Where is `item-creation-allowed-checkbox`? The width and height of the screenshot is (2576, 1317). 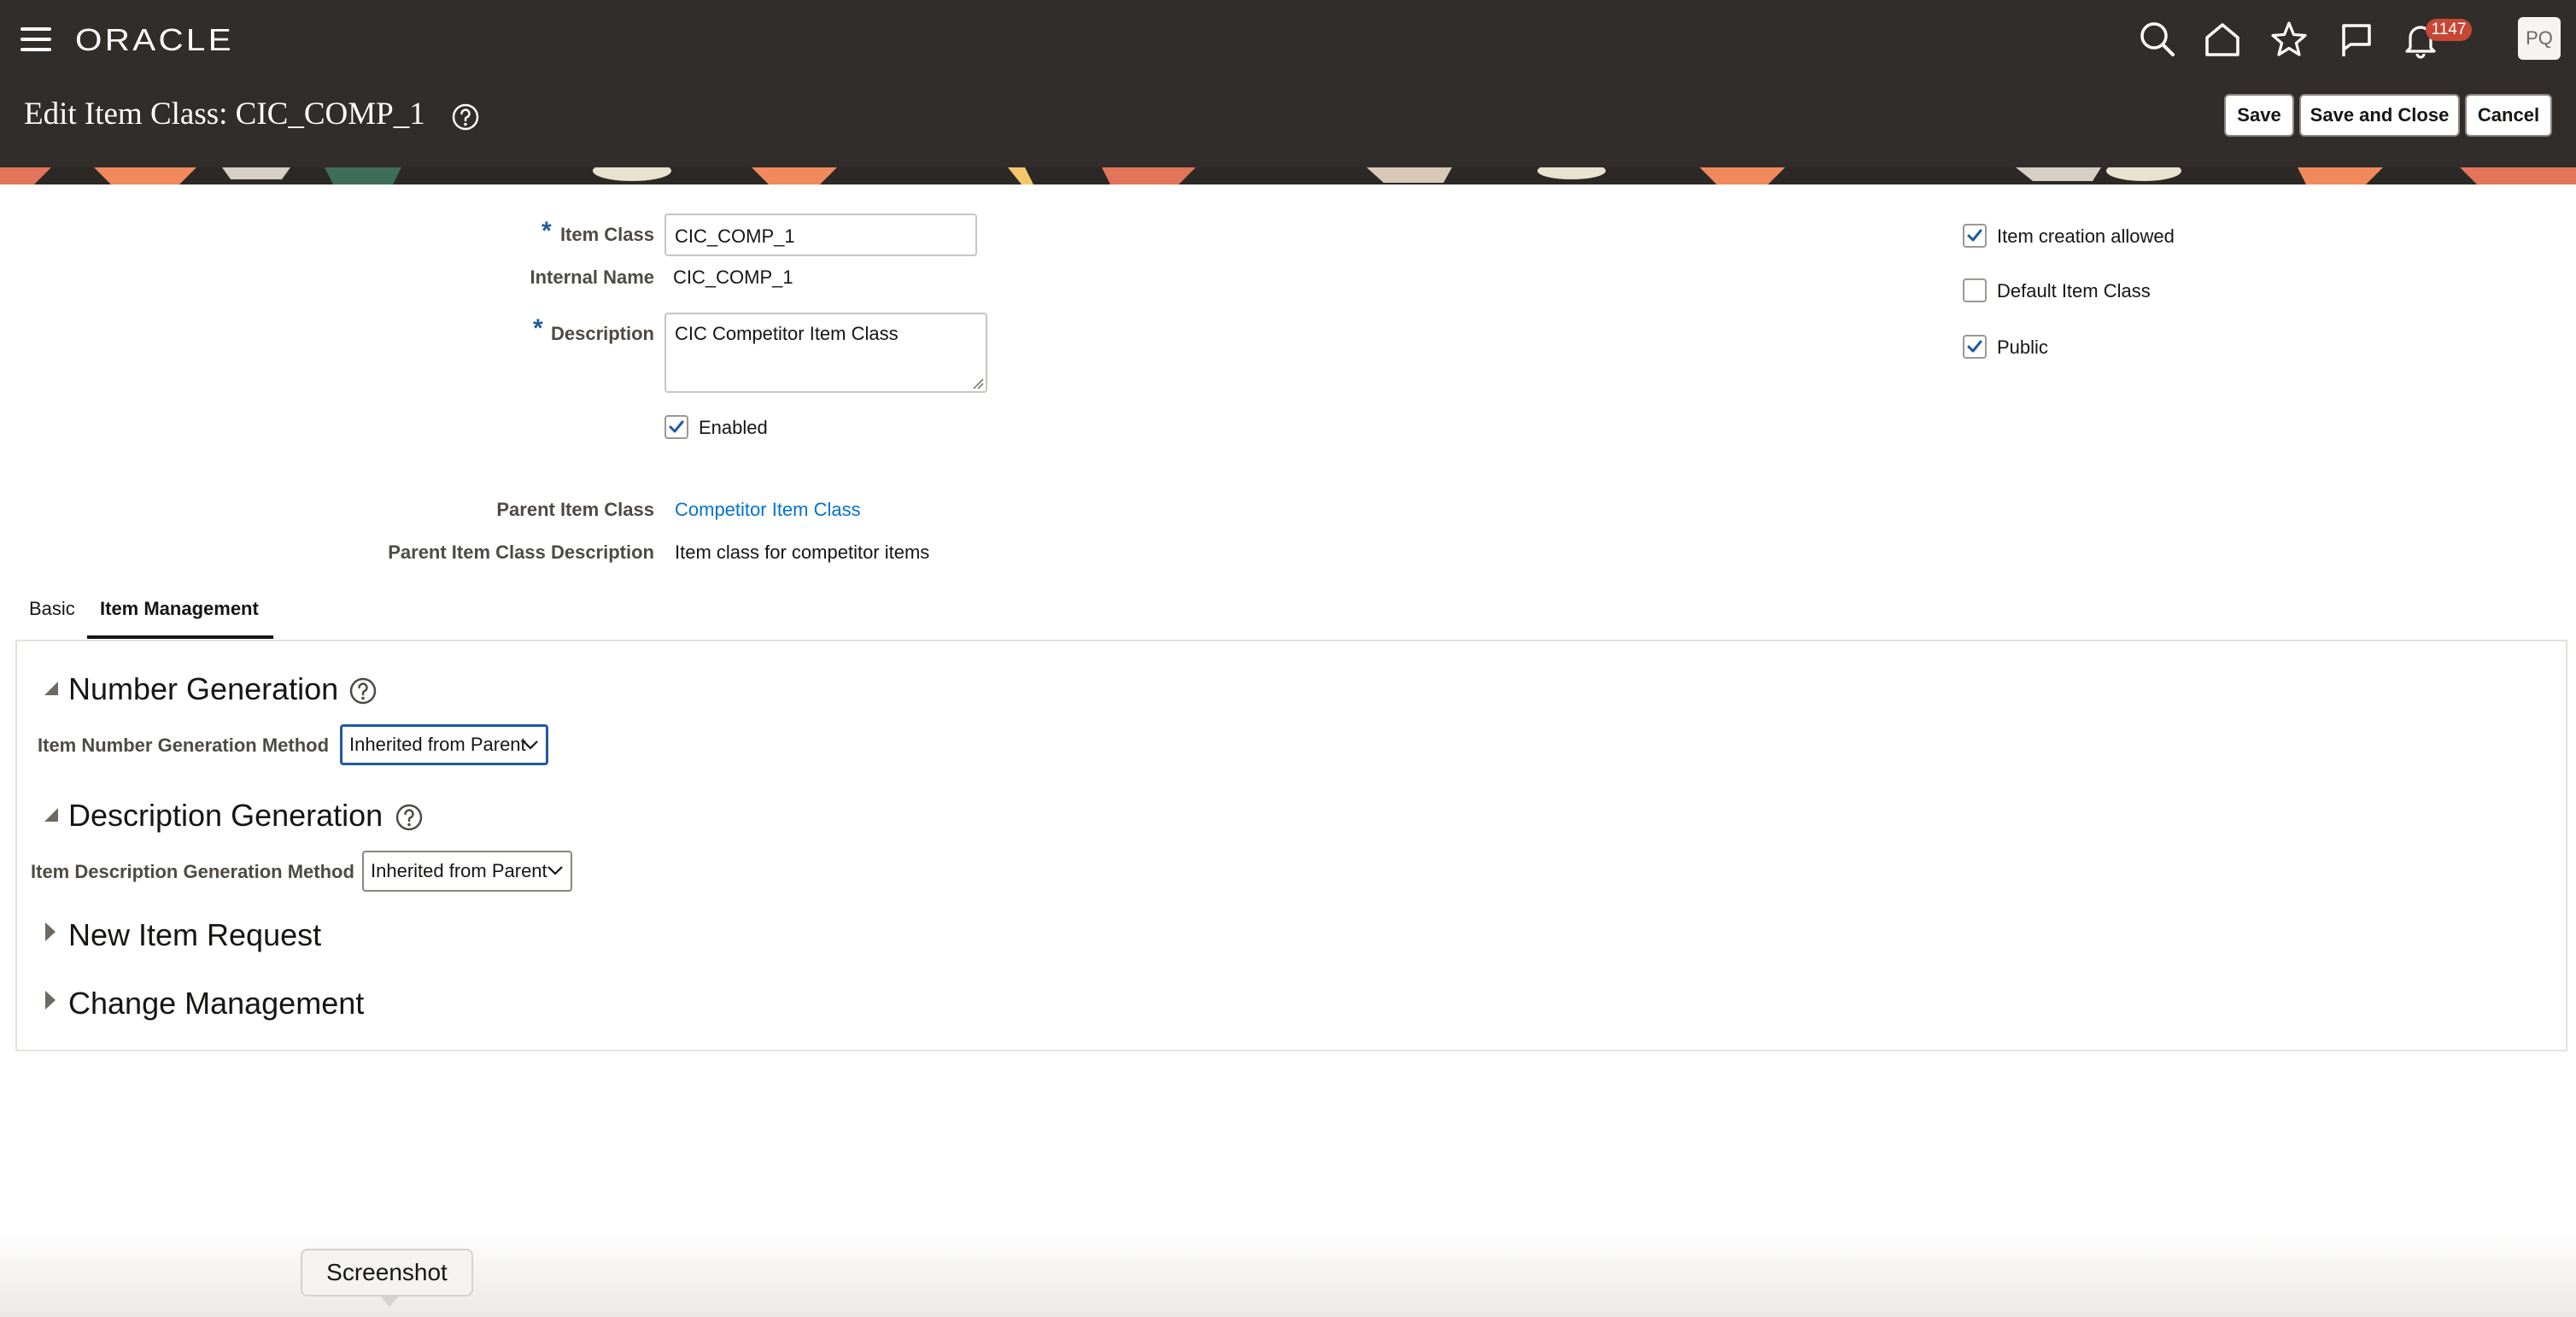 item-creation-allowed-checkbox is located at coordinates (1975, 236).